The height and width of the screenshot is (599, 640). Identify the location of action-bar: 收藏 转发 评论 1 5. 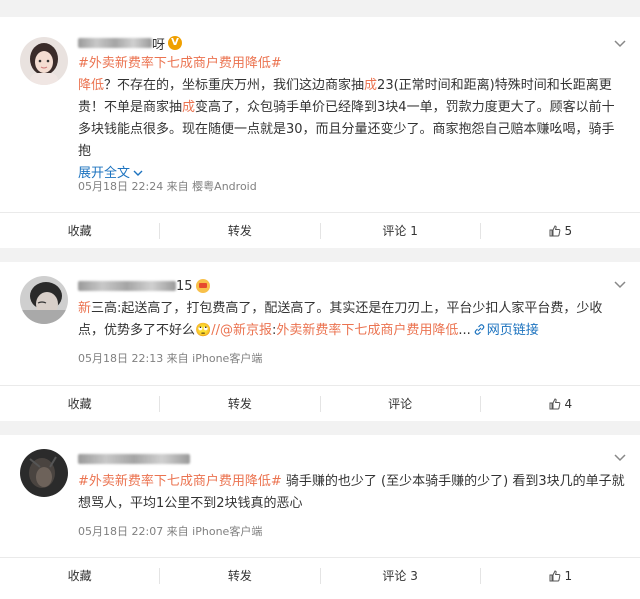
(320, 230).